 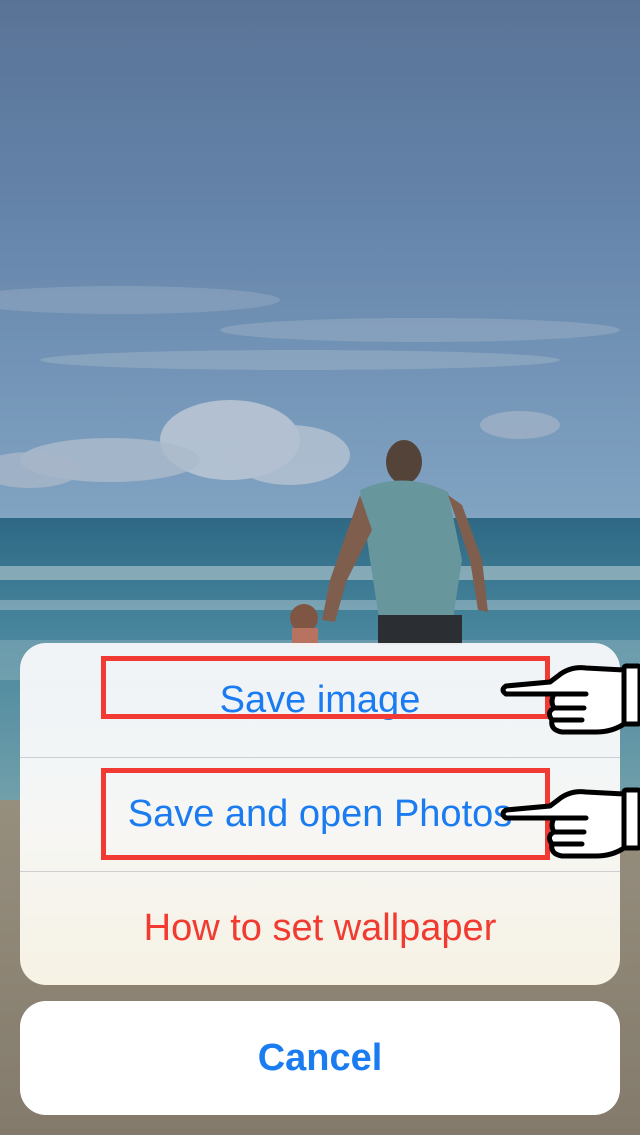 I want to click on cancel-label: Cancel, so click(x=320, y=1057).